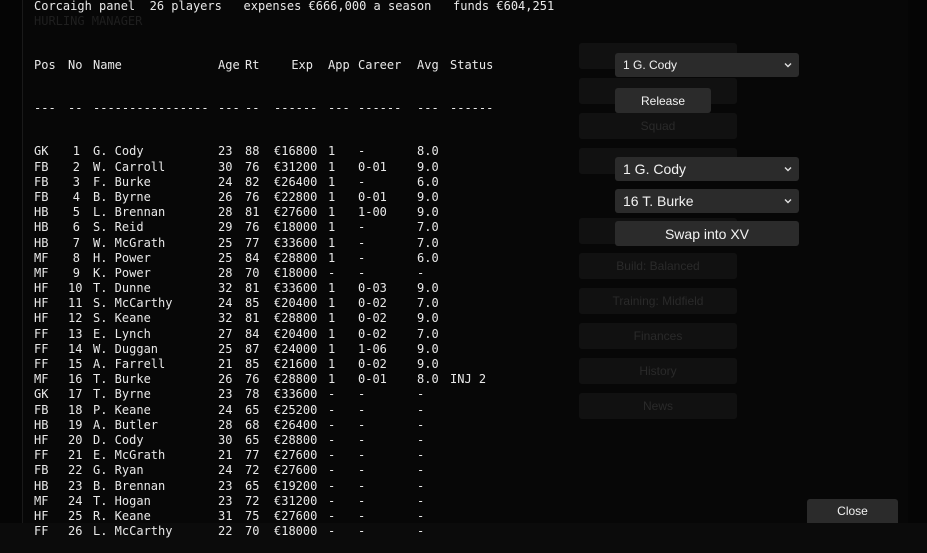 The height and width of the screenshot is (553, 927). I want to click on cell-name: H. Power, so click(122, 257).